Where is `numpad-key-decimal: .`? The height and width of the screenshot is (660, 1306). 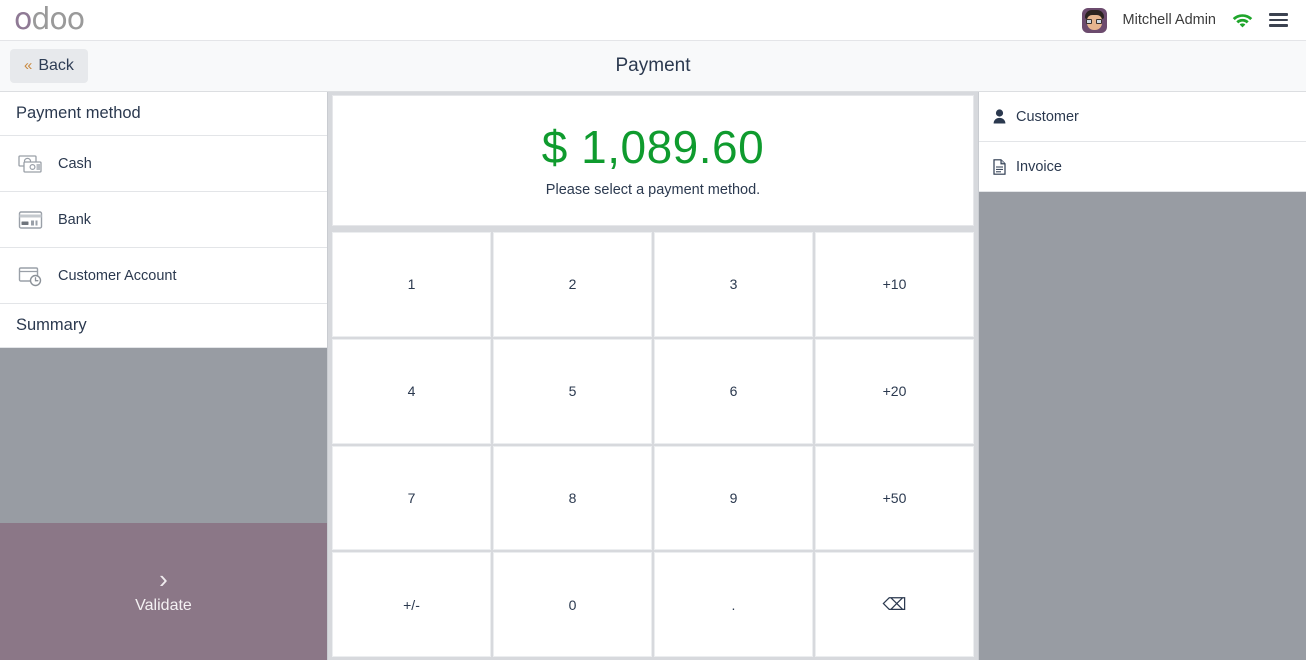
numpad-key-decimal: . is located at coordinates (733, 604).